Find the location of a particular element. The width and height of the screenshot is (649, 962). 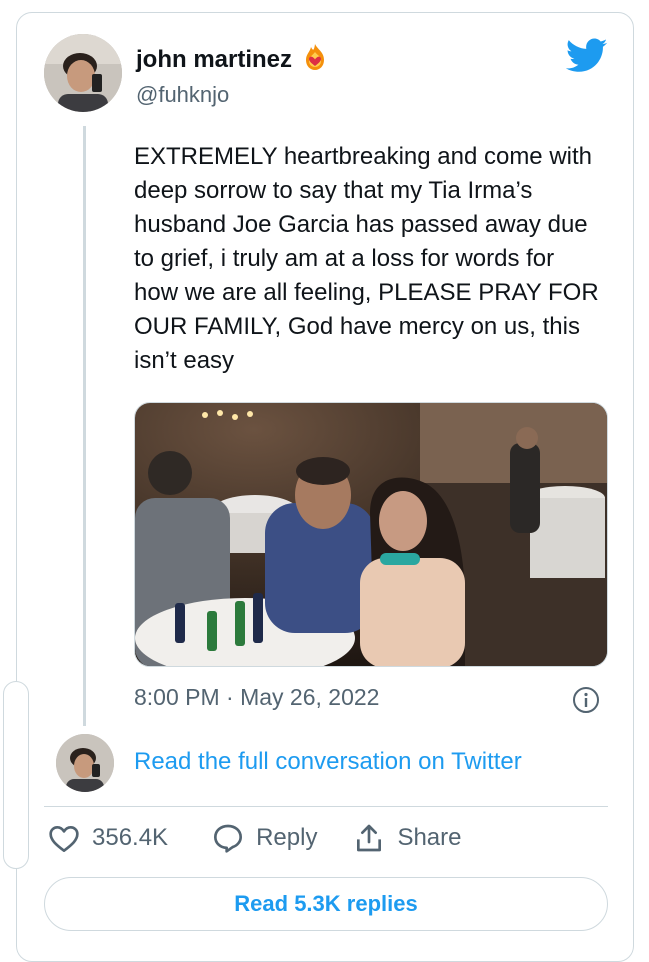

share-button: Share is located at coordinates (407, 838).